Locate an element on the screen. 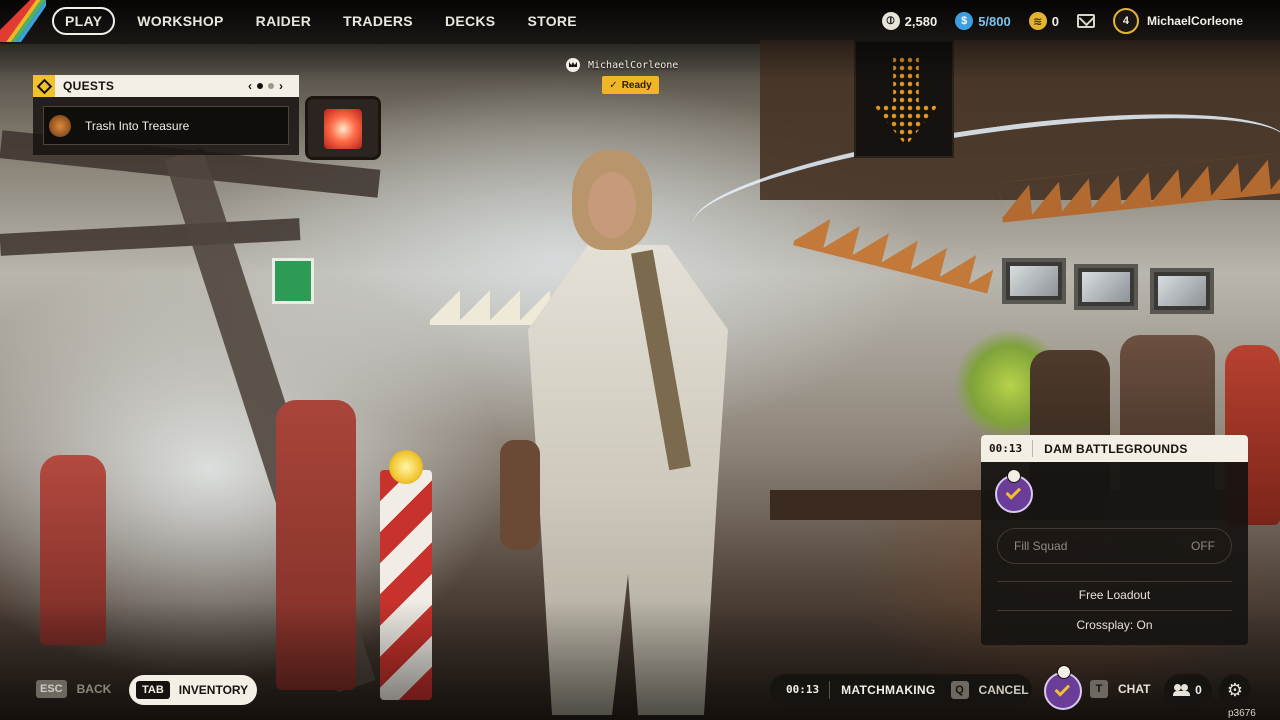 Image resolution: width=1280 pixels, height=720 pixels. quest-diamond-icon is located at coordinates (44, 86).